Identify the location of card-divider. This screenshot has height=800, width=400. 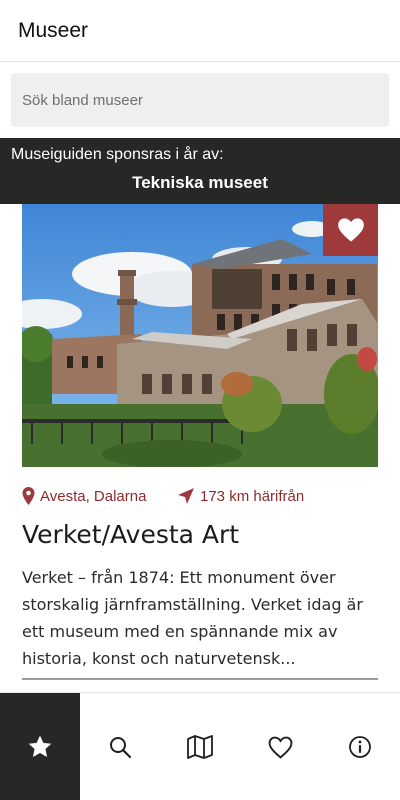
(200, 679).